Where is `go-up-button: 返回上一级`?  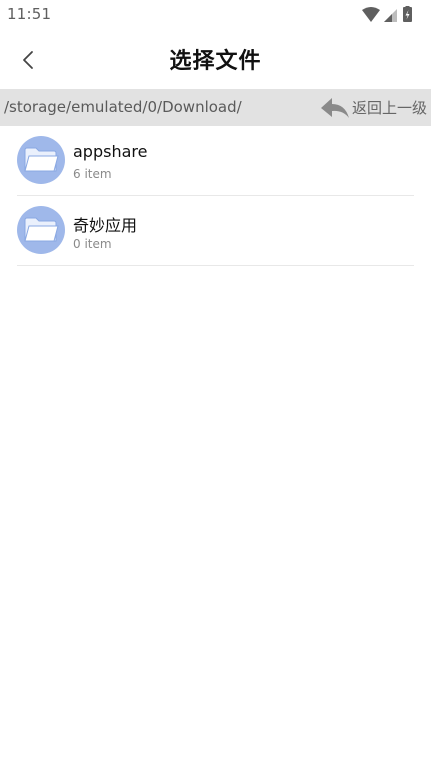
go-up-button: 返回上一级 is located at coordinates (373, 107).